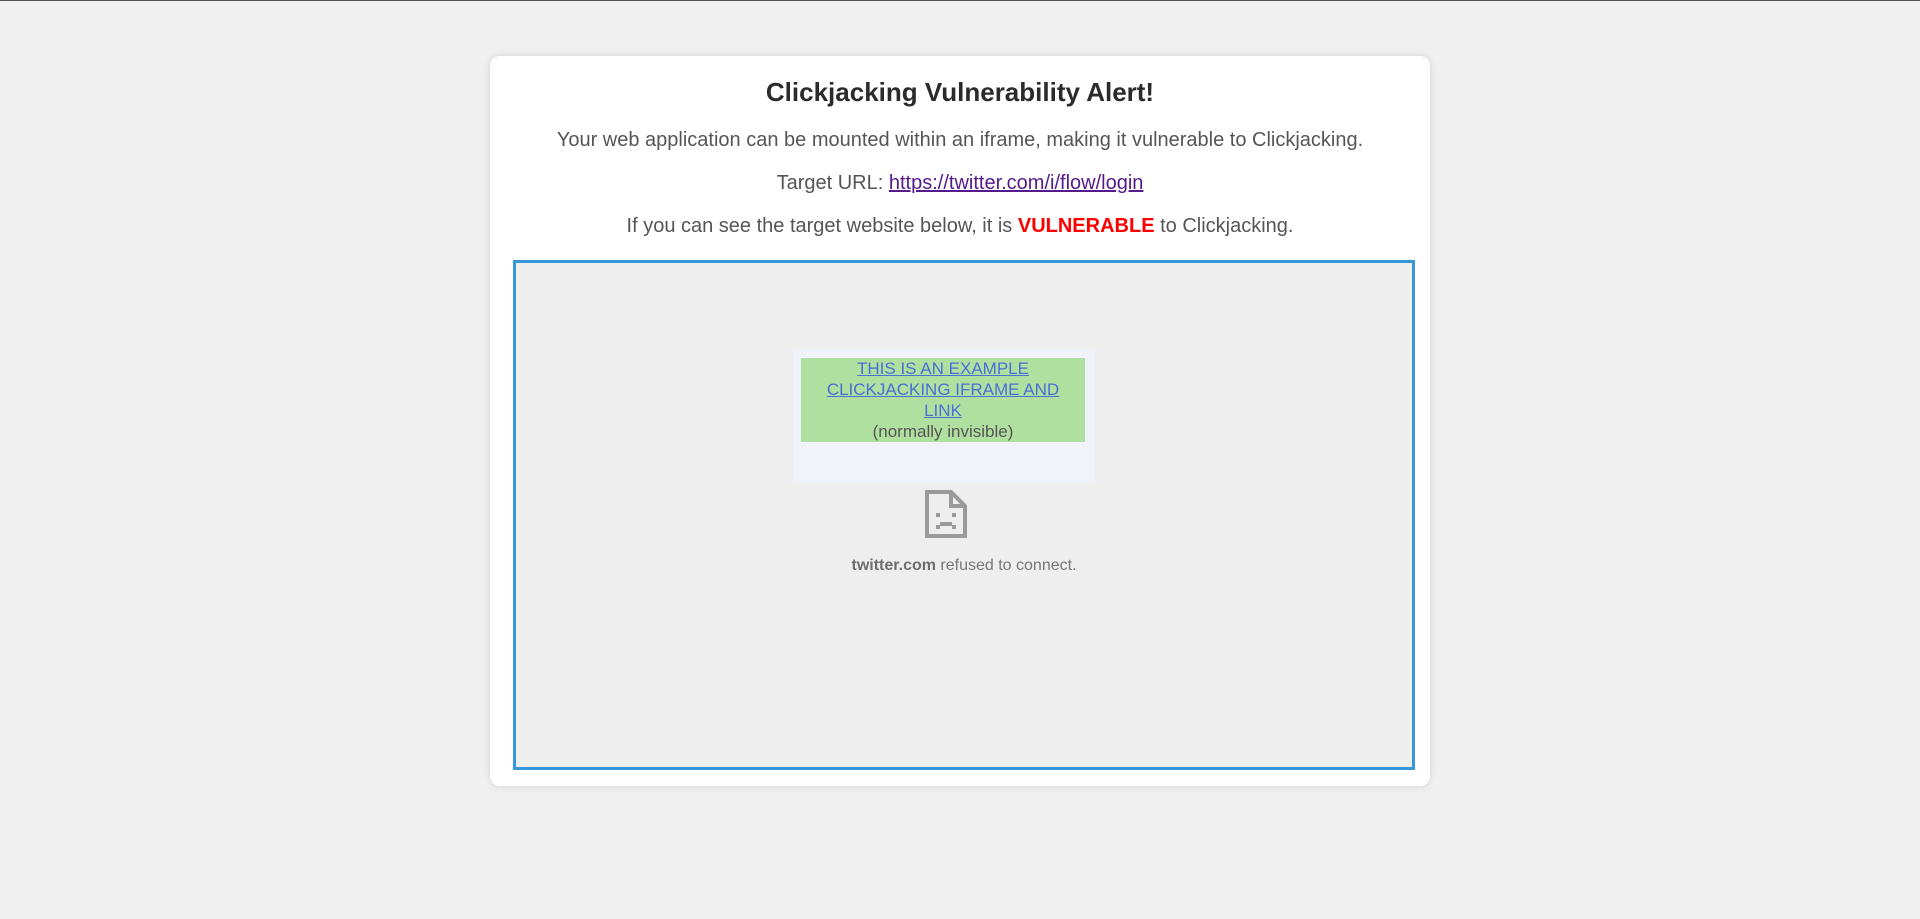 The height and width of the screenshot is (919, 1920). Describe the element at coordinates (1224, 226) in the screenshot. I see `instruction-suffix: to Clickjacking.` at that location.